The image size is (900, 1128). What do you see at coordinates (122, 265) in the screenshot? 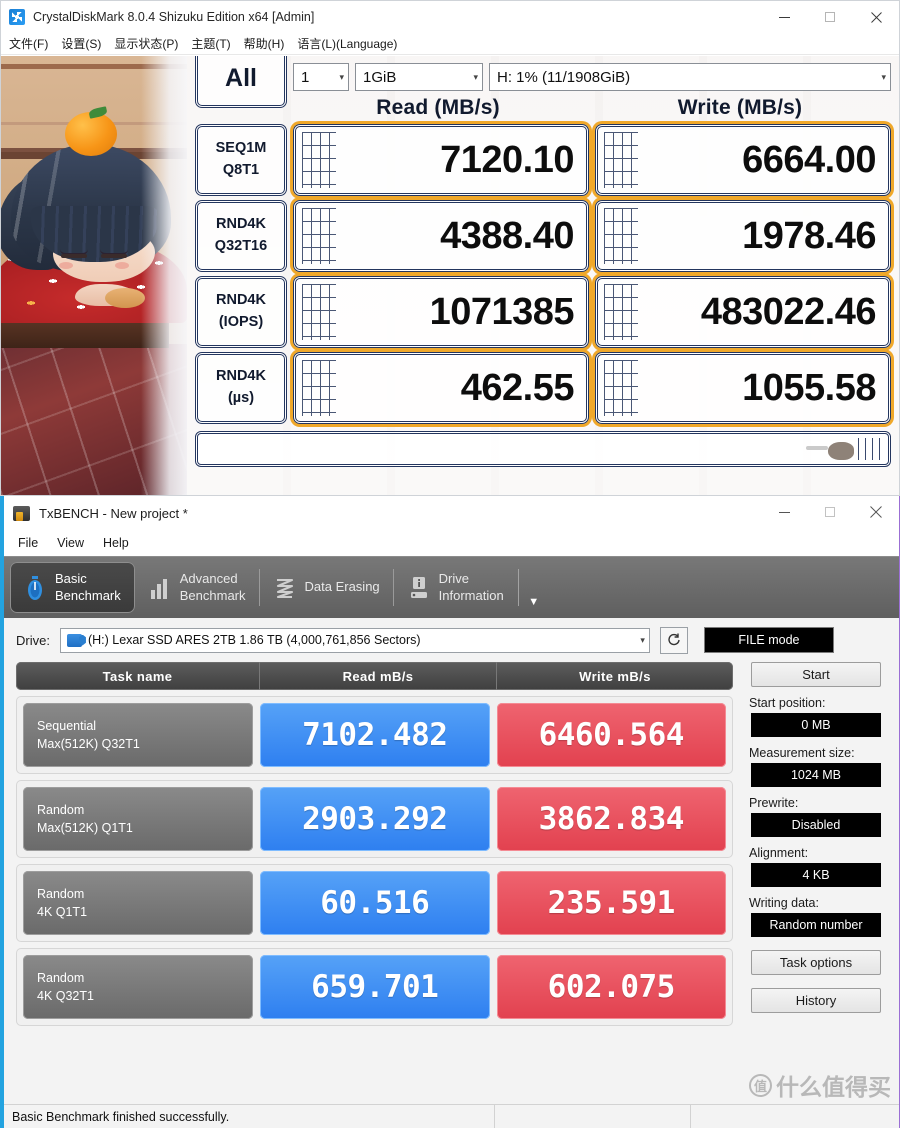
I see `character-blush-right` at bounding box center [122, 265].